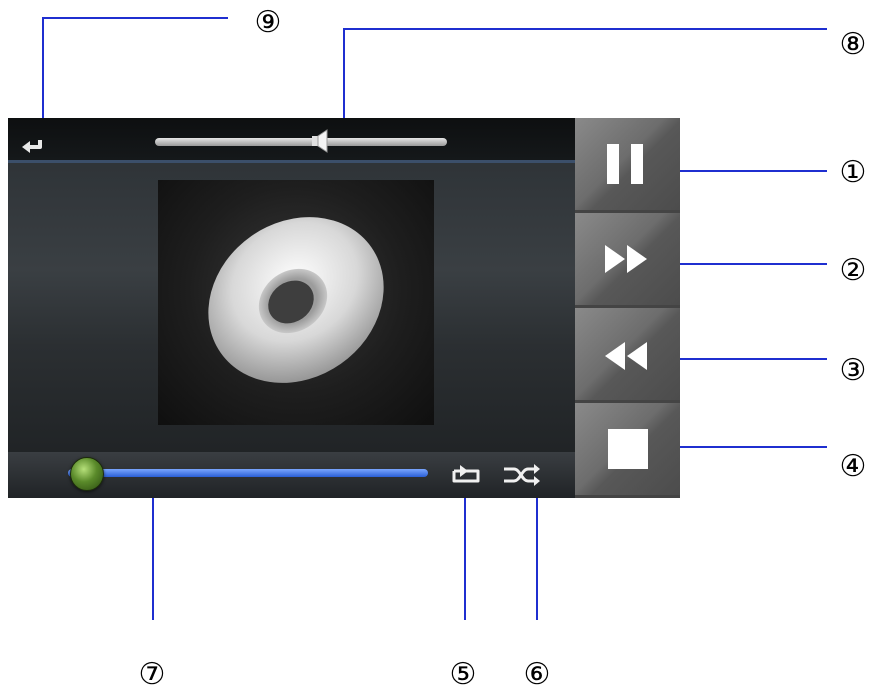 The width and height of the screenshot is (886, 700). I want to click on callout-line-previous, so click(753, 359).